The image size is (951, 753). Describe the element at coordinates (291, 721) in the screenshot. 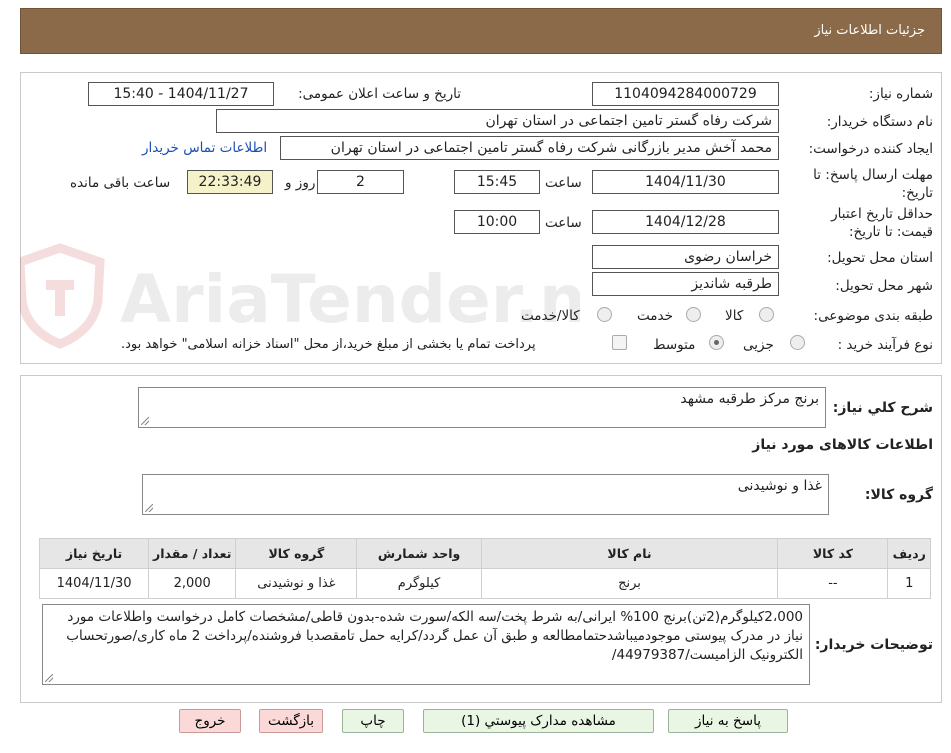

I see `back-button: بازگشت` at that location.